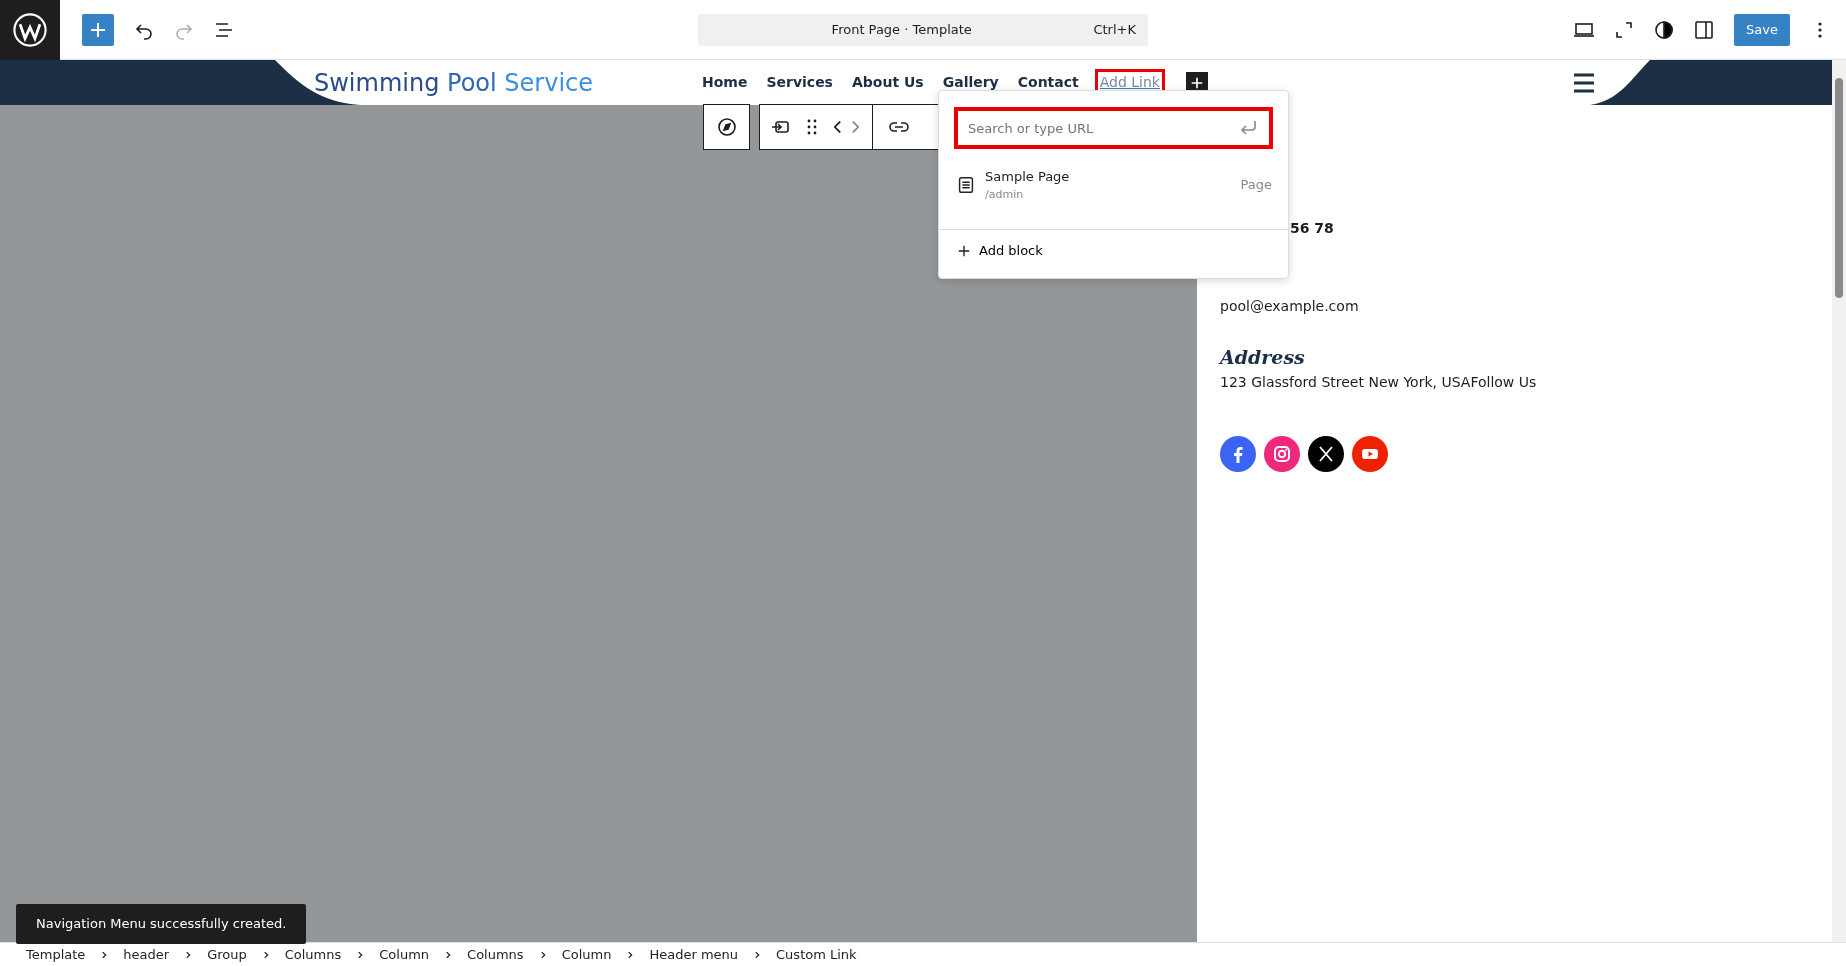 Image resolution: width=1846 pixels, height=966 pixels. I want to click on scrollbar, so click(1839, 501).